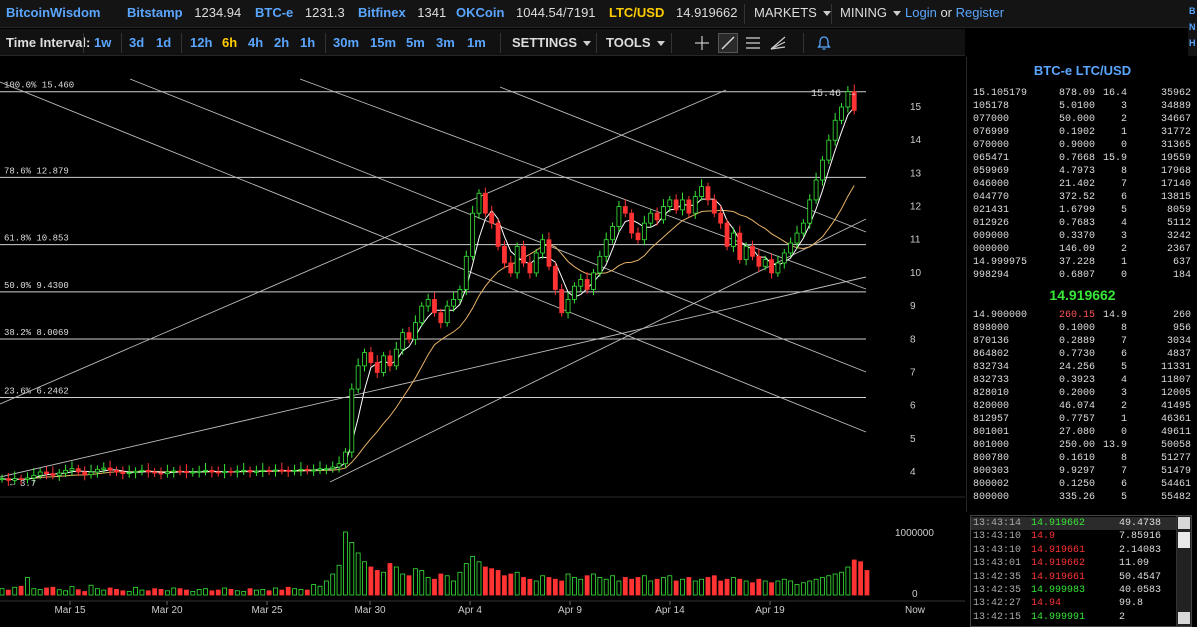 This screenshot has width=1197, height=627. What do you see at coordinates (778, 43) in the screenshot?
I see `fan-tool-icon` at bounding box center [778, 43].